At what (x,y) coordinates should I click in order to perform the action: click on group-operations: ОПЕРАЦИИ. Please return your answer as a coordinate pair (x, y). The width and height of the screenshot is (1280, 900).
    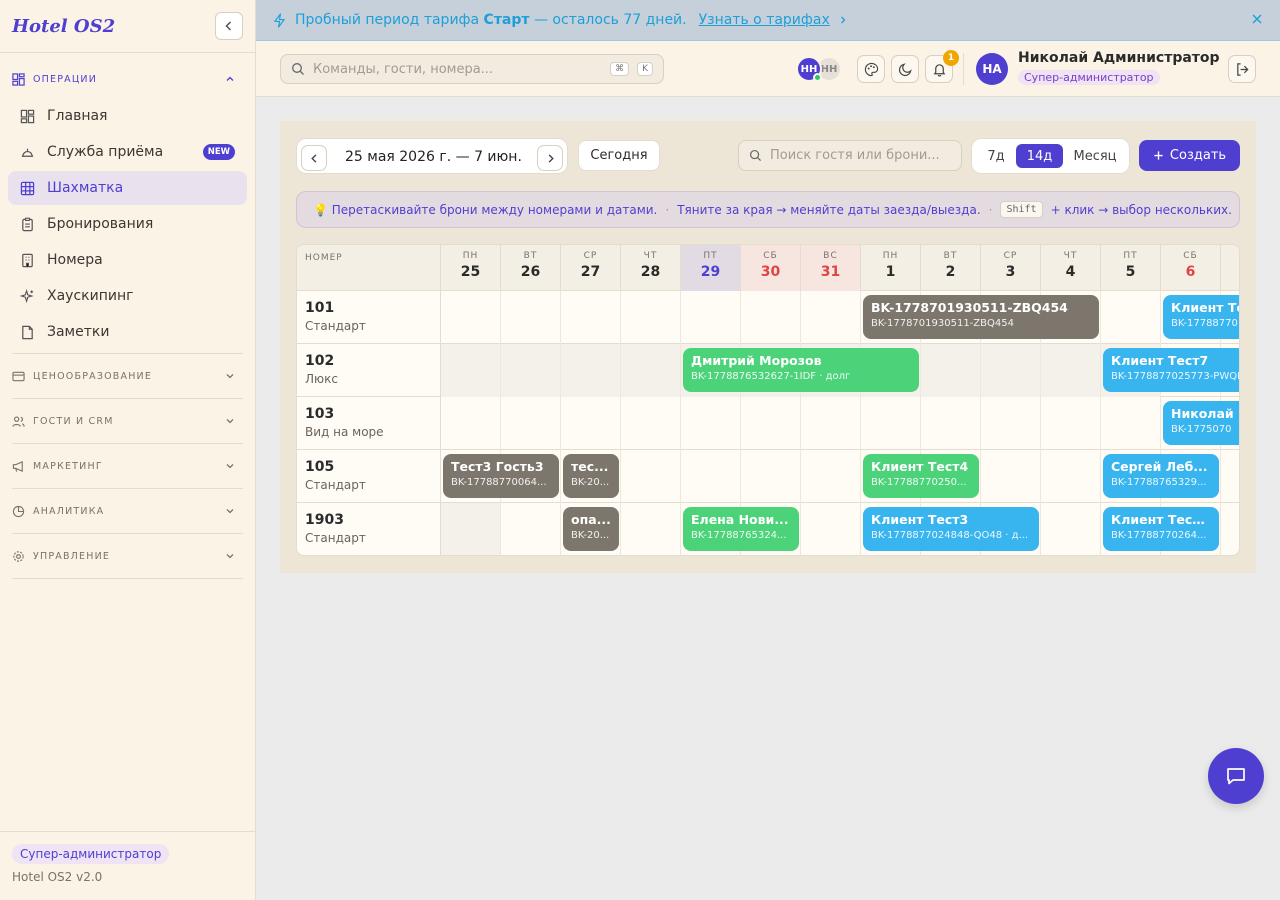
    Looking at the image, I should click on (123, 79).